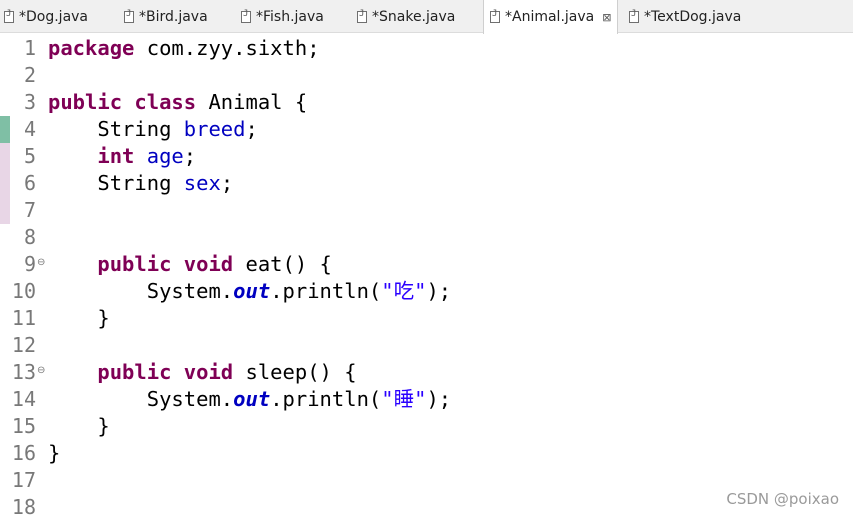 Image resolution: width=853 pixels, height=521 pixels. I want to click on line-number: 16, so click(23, 453).